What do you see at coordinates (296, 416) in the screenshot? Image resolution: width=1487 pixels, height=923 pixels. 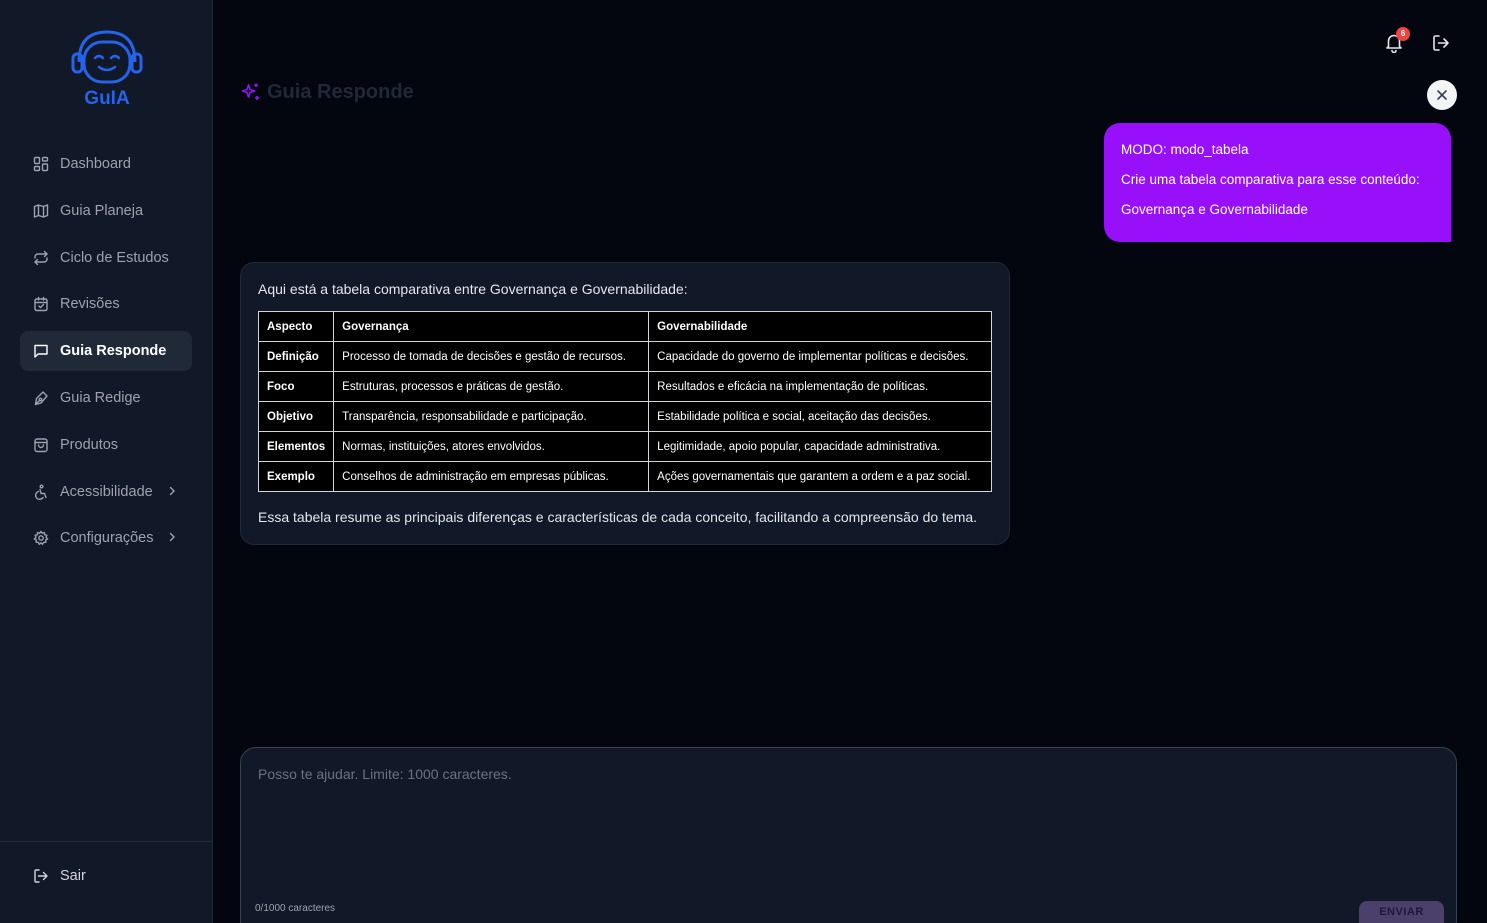 I see `table-cell: Objetivo` at bounding box center [296, 416].